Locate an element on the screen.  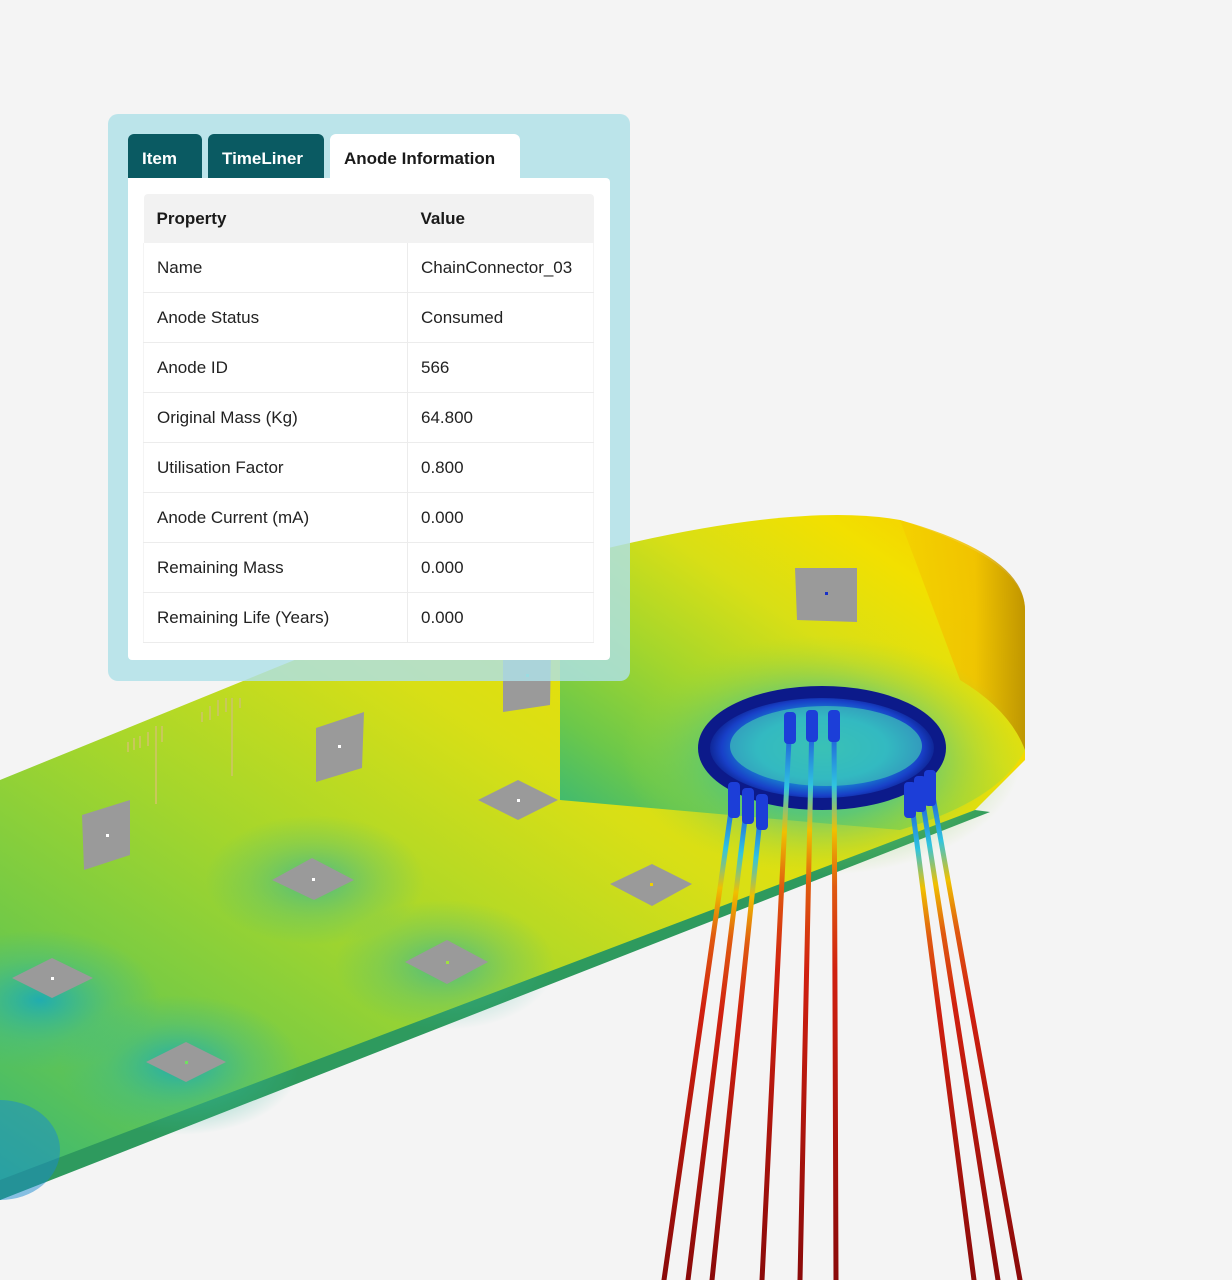
panel-tabs: Item TimeLiner Anode Information is located at coordinates (324, 156).